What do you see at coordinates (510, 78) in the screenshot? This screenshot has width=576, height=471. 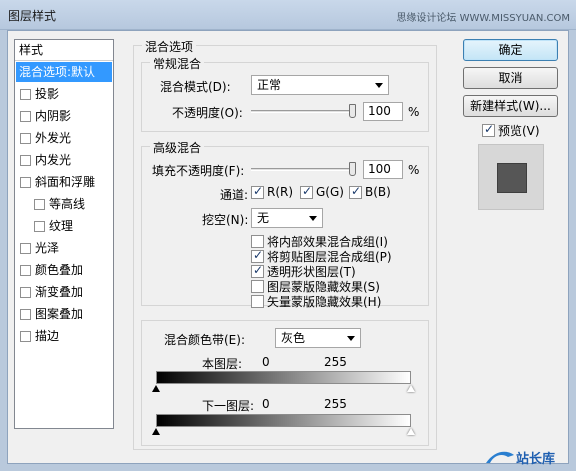 I see `cancel-button: 取消` at bounding box center [510, 78].